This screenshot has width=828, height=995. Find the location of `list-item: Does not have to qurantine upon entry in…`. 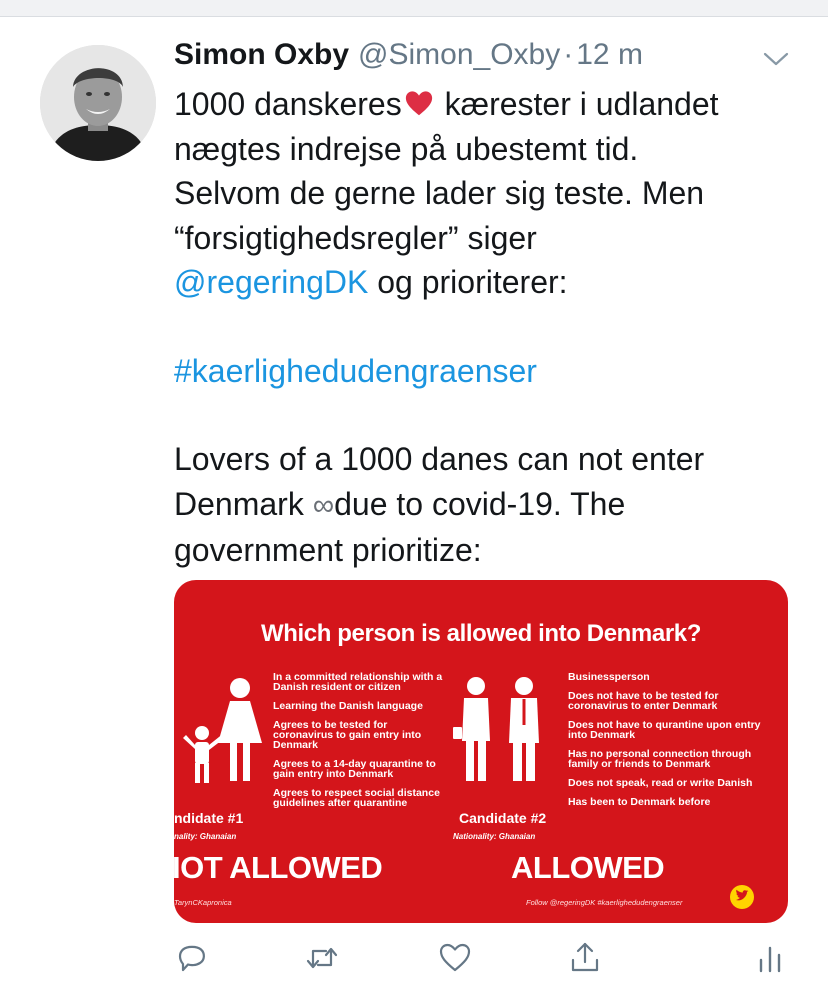

list-item: Does not have to qurantine upon entry in… is located at coordinates (664, 730).